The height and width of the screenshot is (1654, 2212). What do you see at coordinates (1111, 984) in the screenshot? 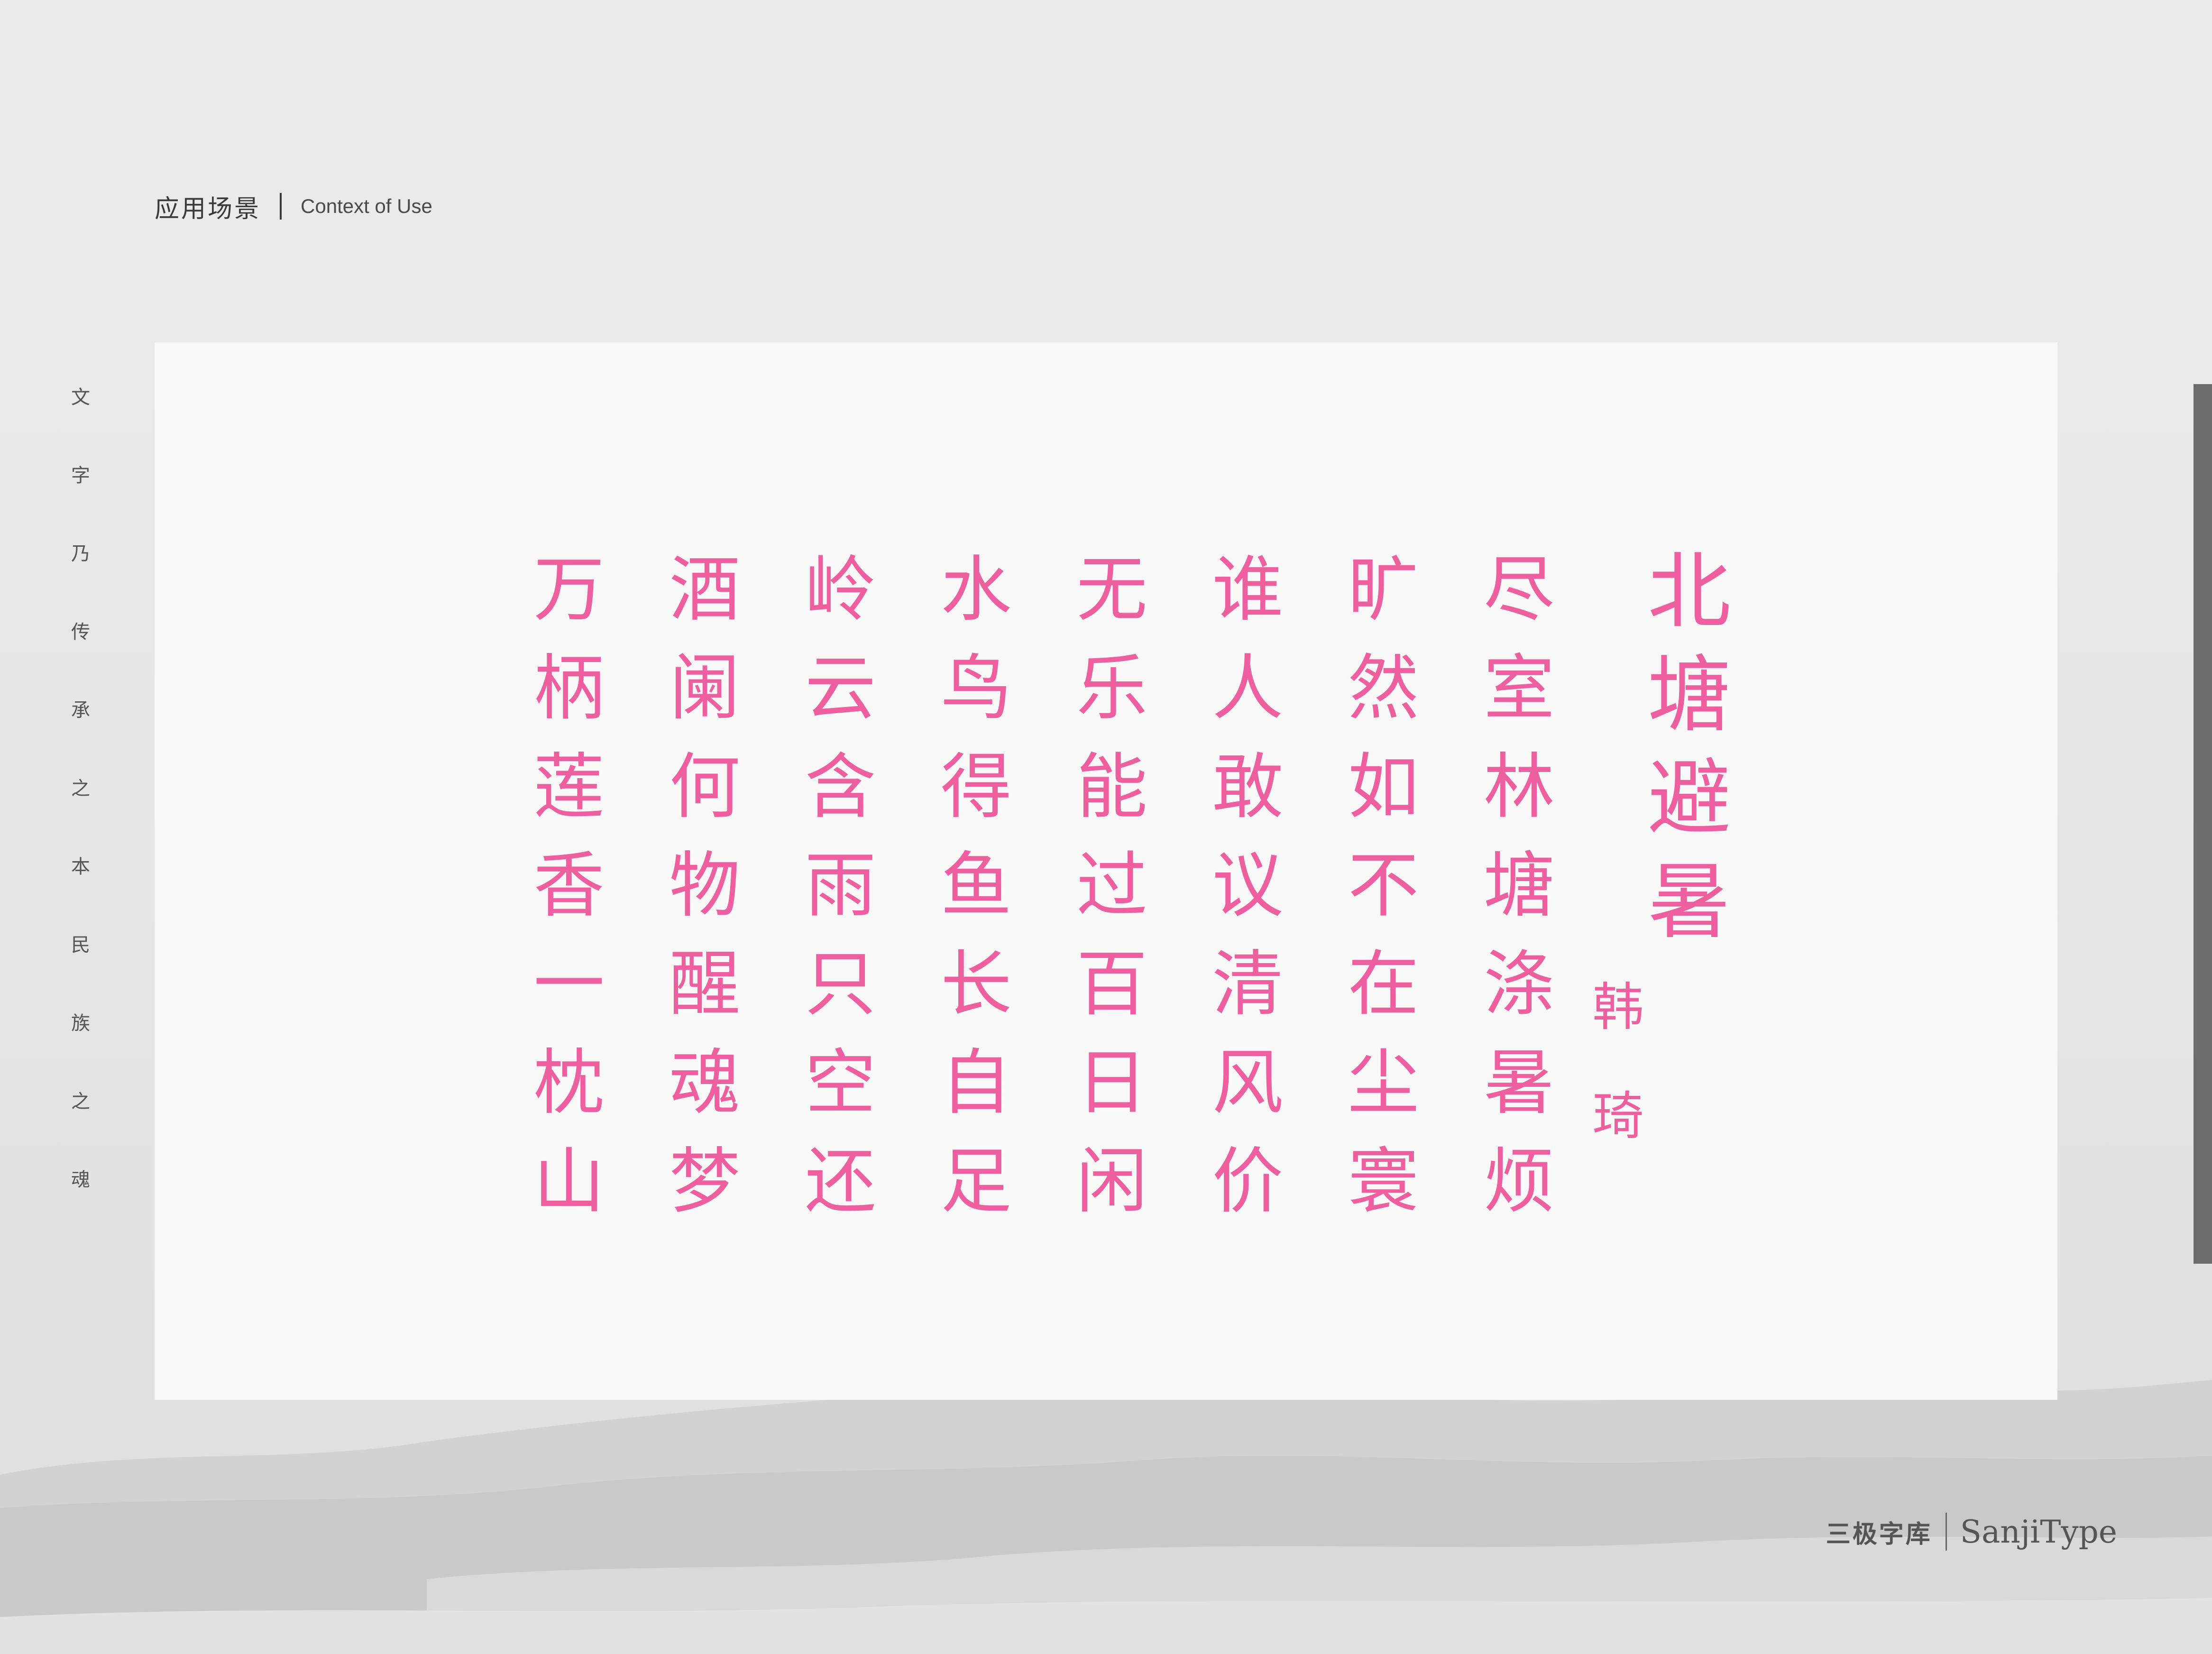
I see `poem-char: 百` at bounding box center [1111, 984].